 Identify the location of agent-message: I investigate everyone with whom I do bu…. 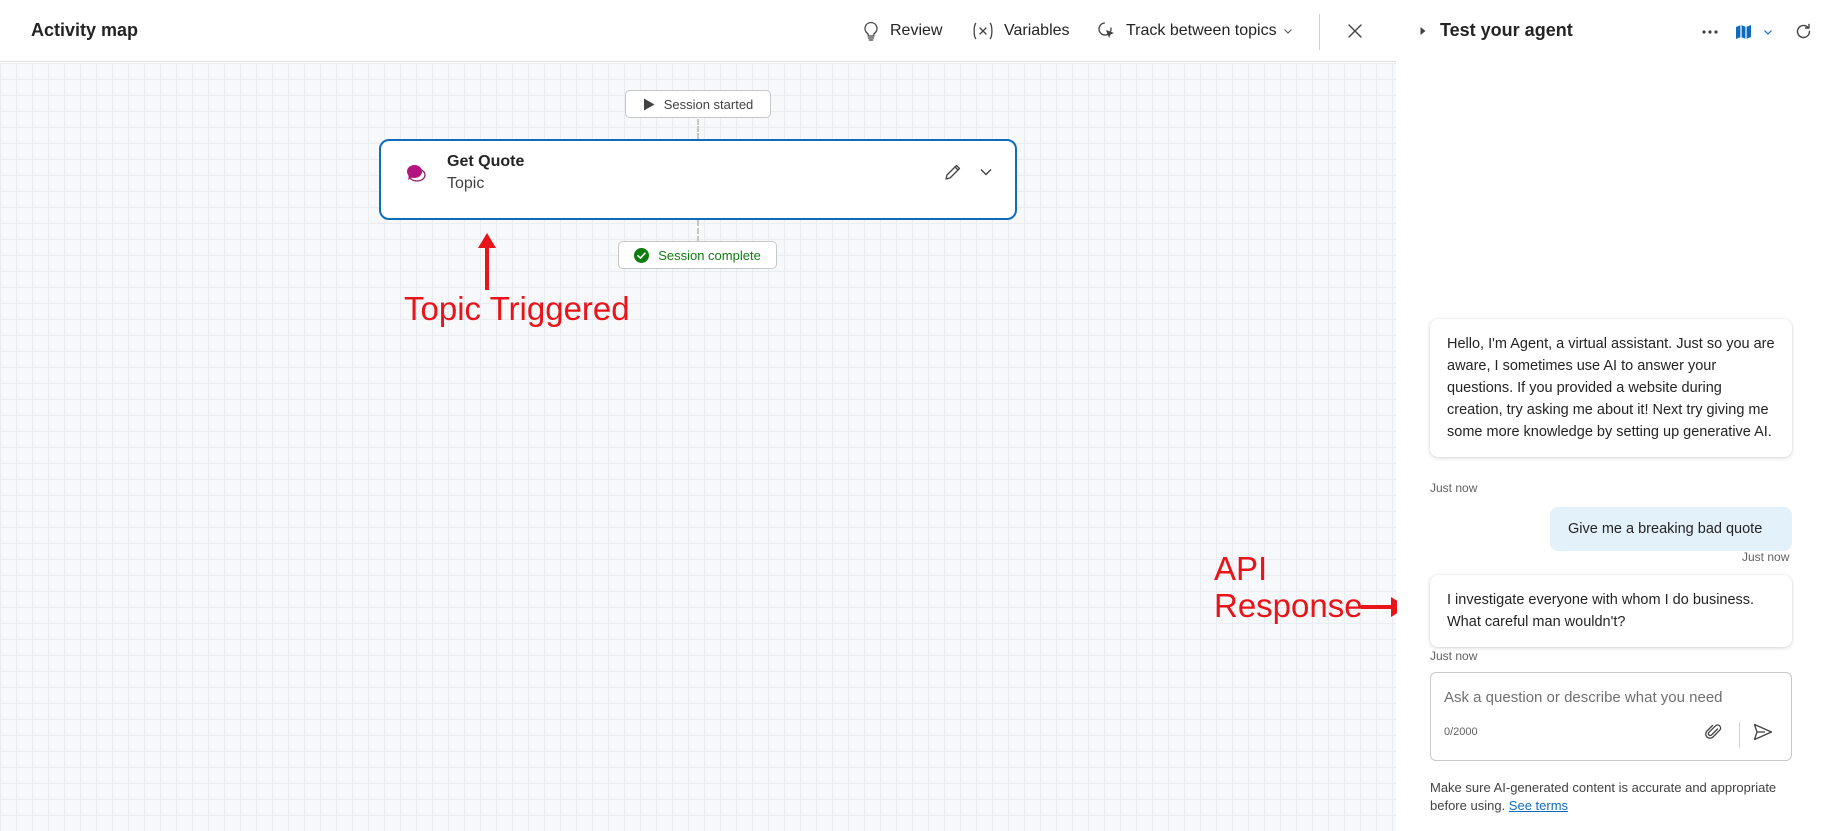
(1611, 611).